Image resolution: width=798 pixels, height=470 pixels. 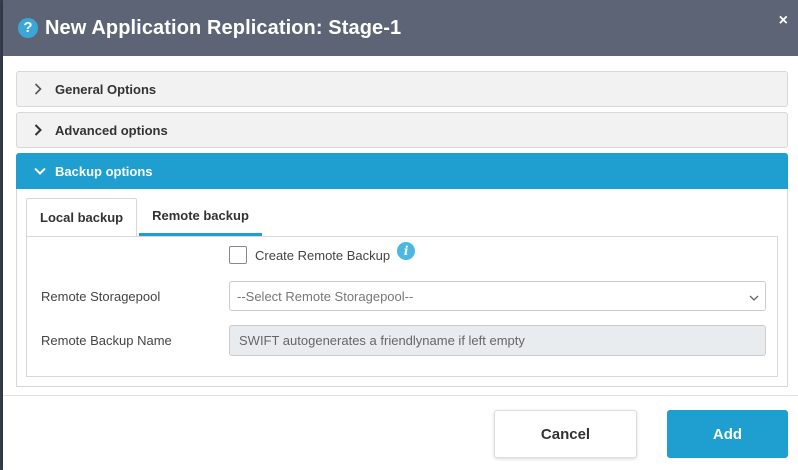 I want to click on help-icon: ?, so click(x=28, y=28).